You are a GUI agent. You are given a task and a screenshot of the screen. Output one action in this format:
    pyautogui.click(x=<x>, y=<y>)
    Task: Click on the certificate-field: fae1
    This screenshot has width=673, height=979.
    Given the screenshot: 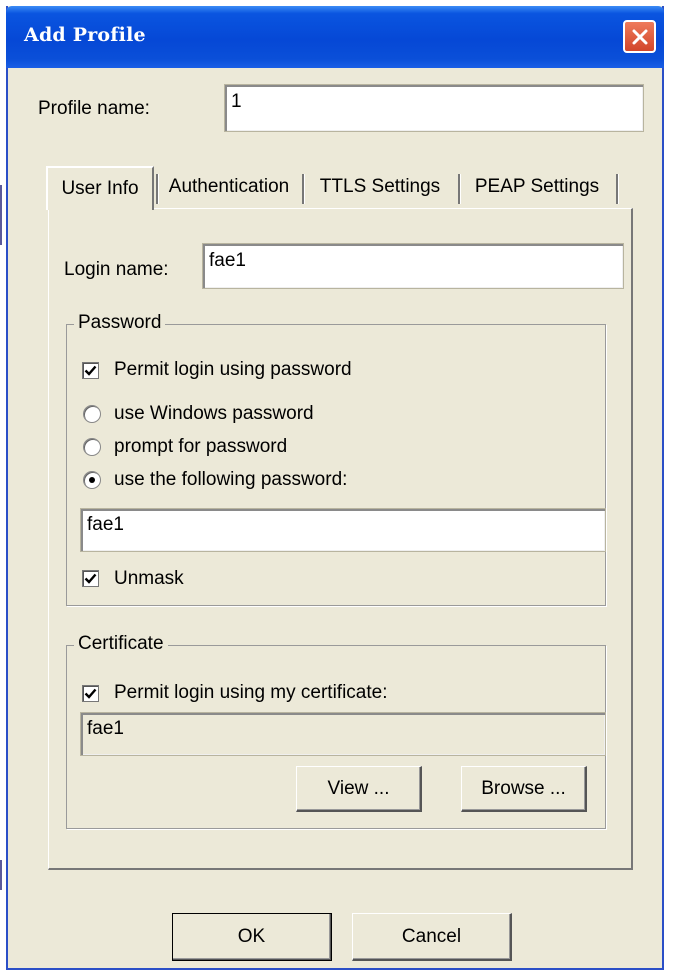 What is the action you would take?
    pyautogui.click(x=343, y=734)
    